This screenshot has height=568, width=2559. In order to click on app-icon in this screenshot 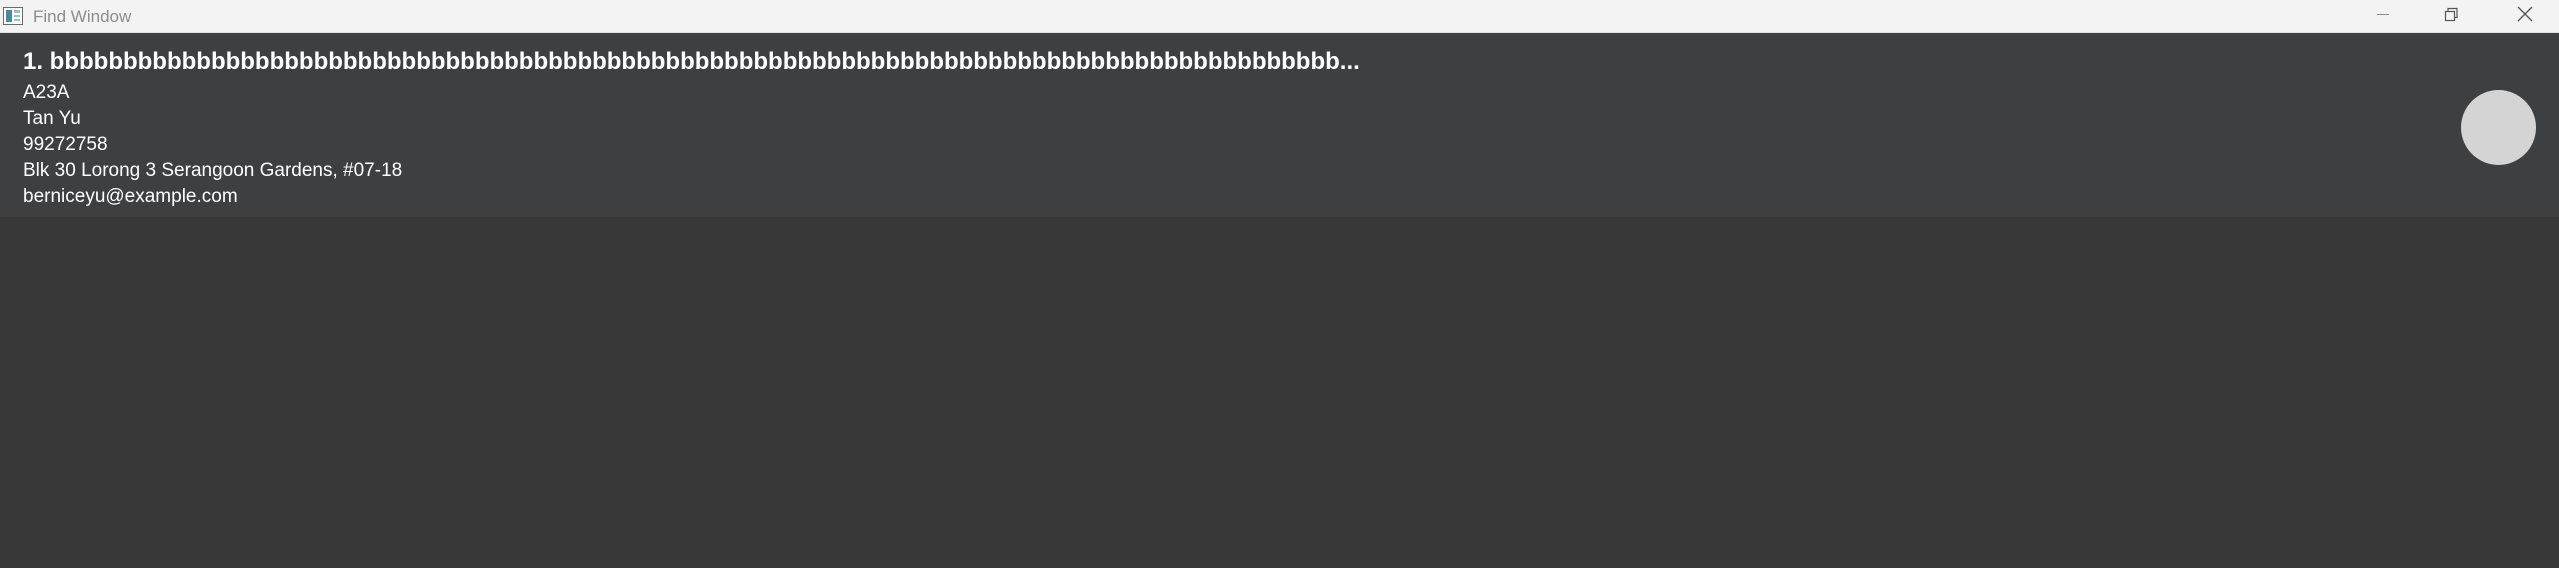, I will do `click(13, 16)`.